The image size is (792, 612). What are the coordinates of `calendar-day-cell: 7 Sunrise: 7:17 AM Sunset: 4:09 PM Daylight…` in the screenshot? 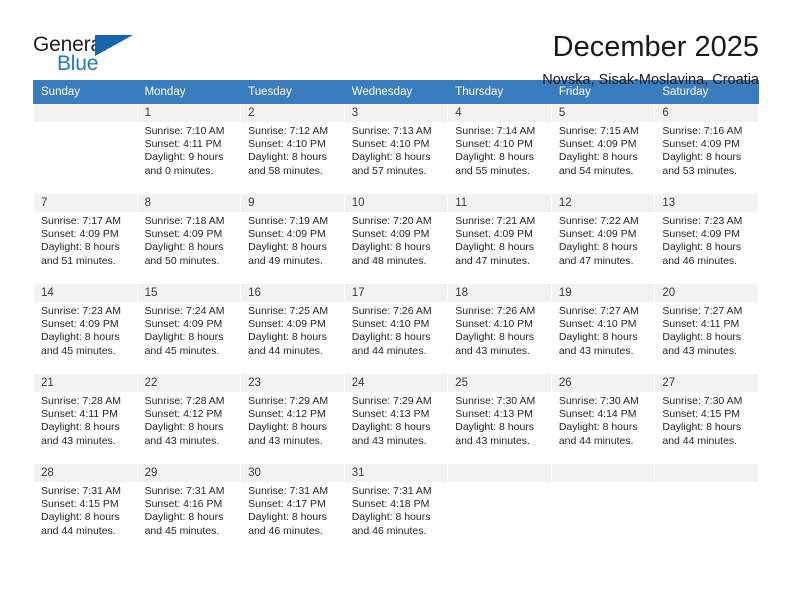 It's located at (85, 238).